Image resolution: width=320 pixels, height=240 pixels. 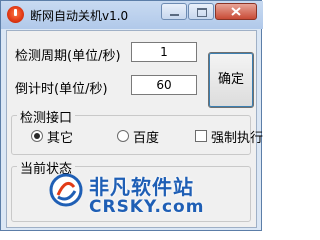 What do you see at coordinates (174, 11) in the screenshot?
I see `minimize-button` at bounding box center [174, 11].